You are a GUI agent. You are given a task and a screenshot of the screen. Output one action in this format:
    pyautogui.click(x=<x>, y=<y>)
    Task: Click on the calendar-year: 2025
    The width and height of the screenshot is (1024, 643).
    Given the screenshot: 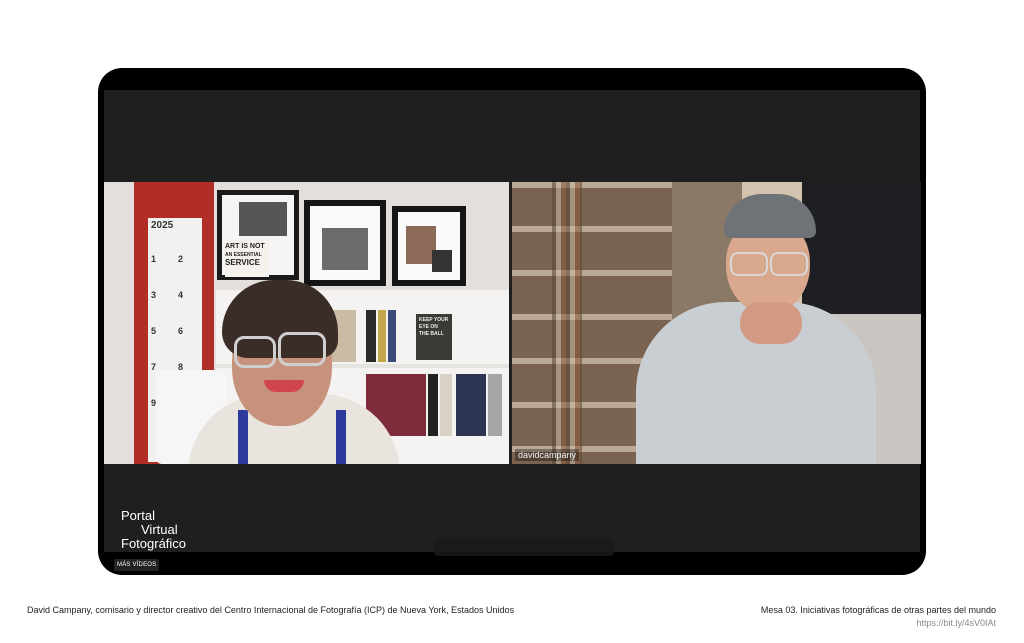 What is the action you would take?
    pyautogui.click(x=162, y=225)
    